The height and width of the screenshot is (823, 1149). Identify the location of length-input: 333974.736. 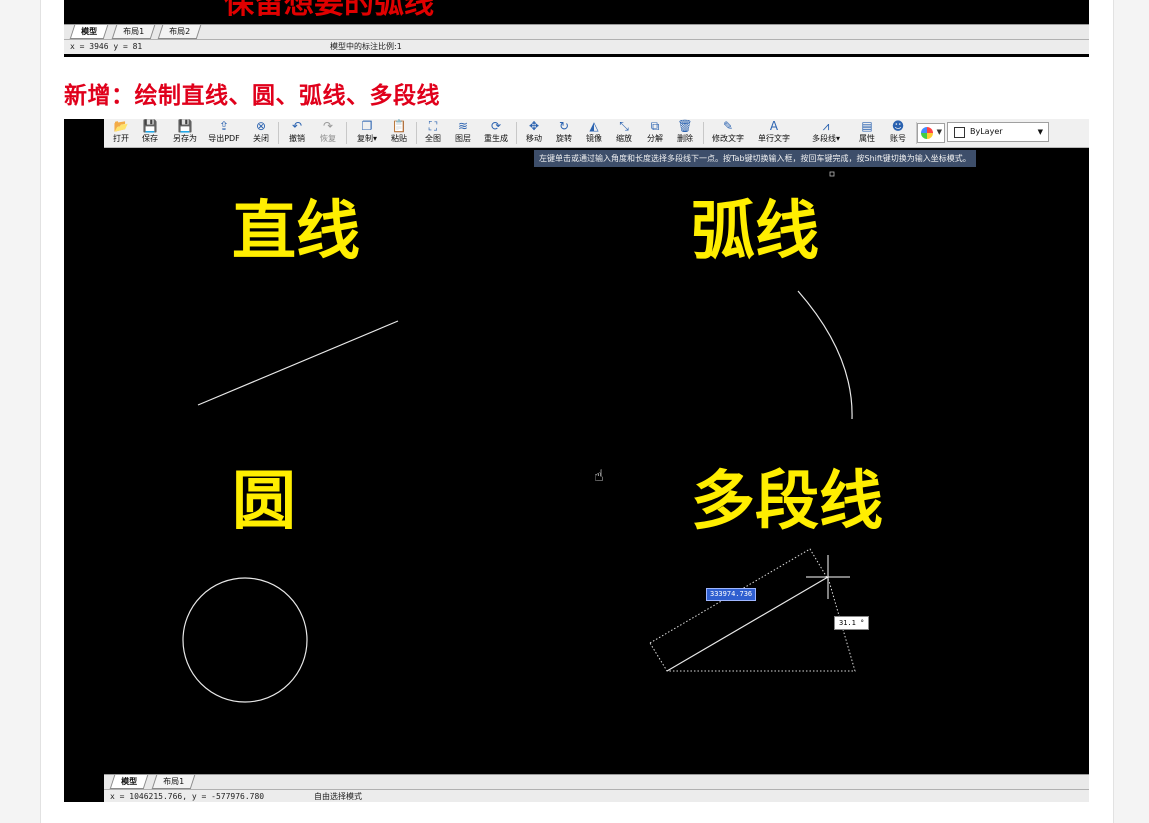
(731, 594).